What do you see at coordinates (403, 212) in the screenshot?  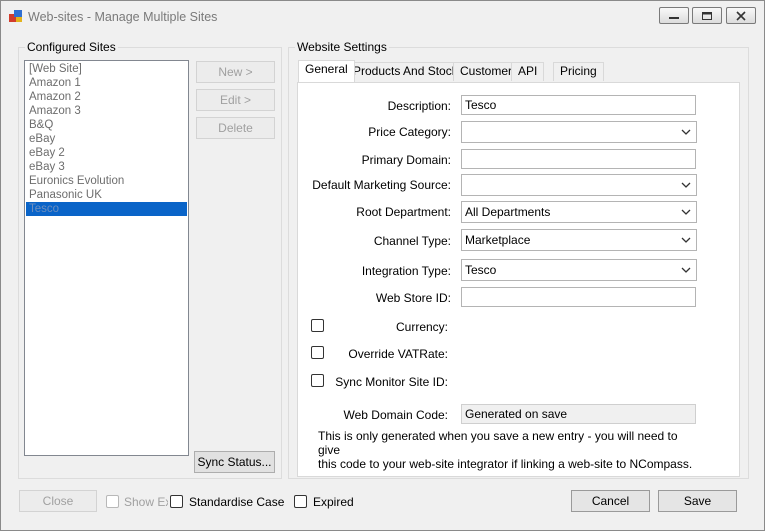 I see `root-department-label: Root Department:` at bounding box center [403, 212].